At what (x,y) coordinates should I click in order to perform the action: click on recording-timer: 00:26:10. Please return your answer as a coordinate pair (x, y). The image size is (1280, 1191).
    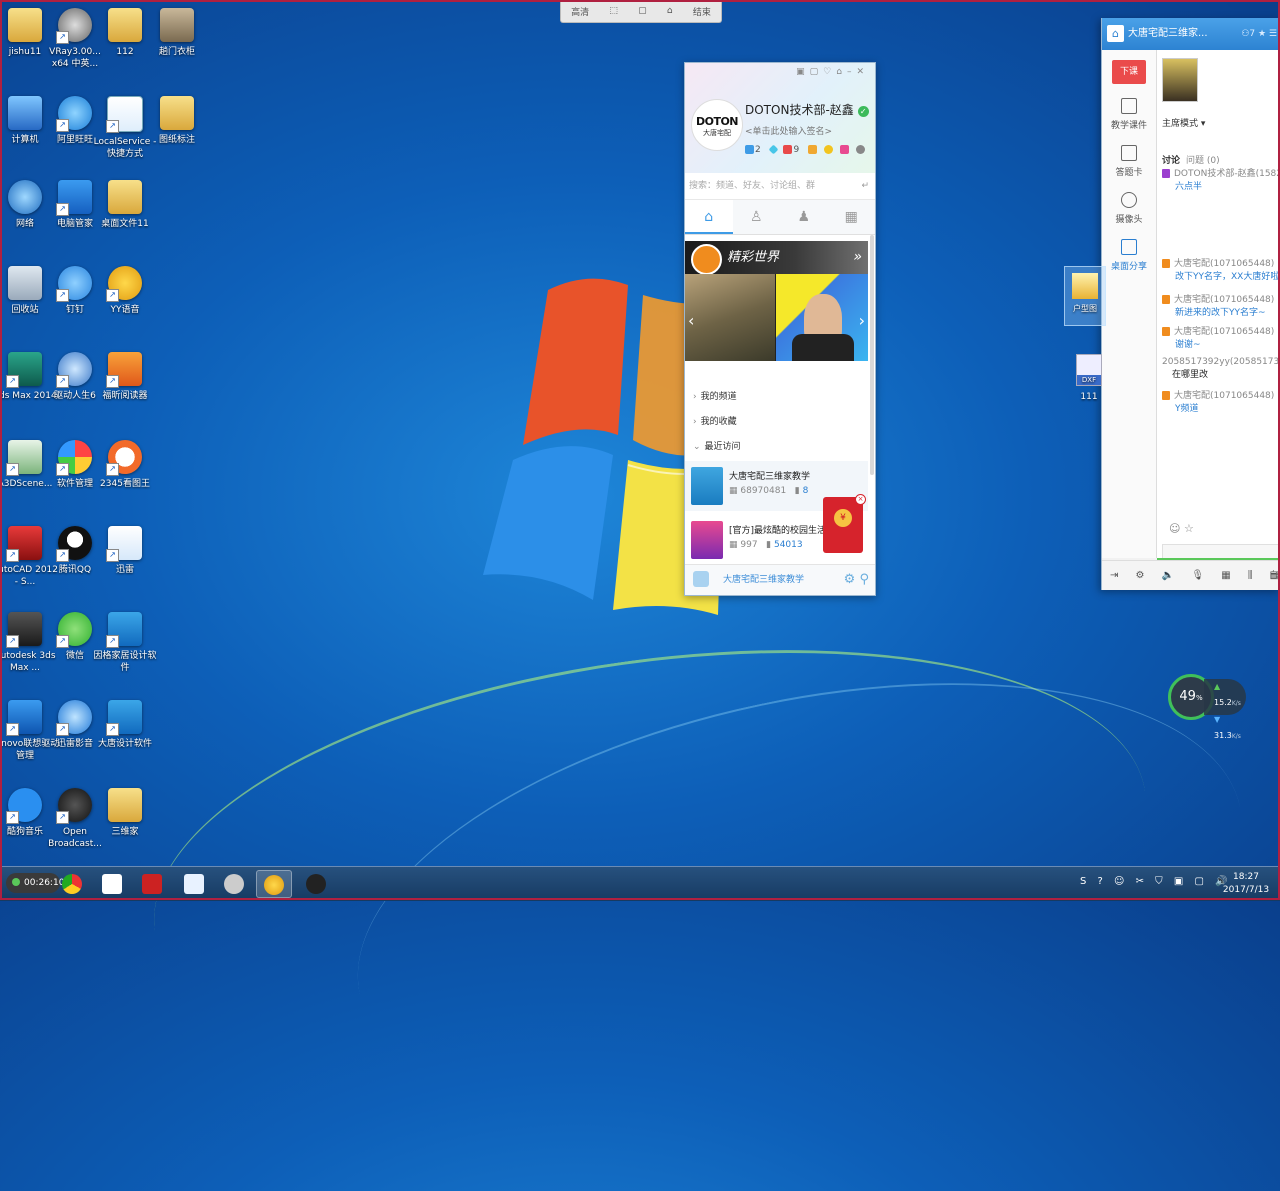
    Looking at the image, I should click on (35, 883).